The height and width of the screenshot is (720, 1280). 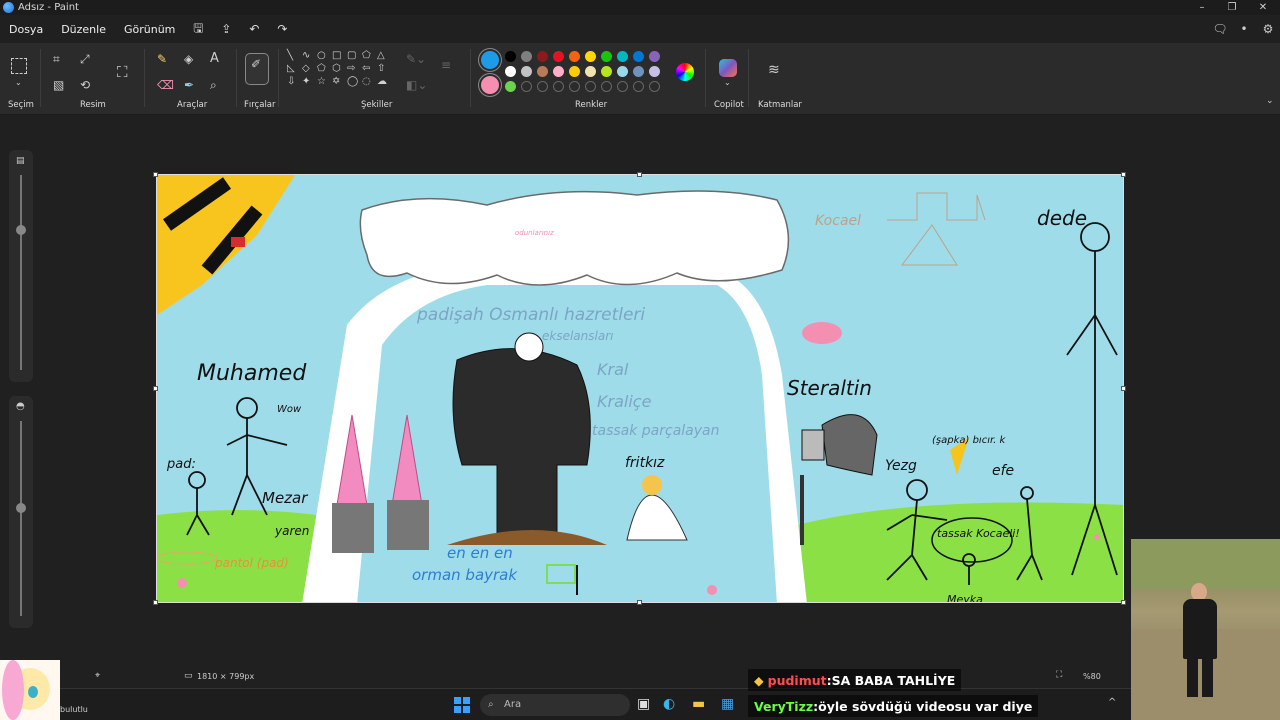 I want to click on edit-colors-icon, so click(x=685, y=72).